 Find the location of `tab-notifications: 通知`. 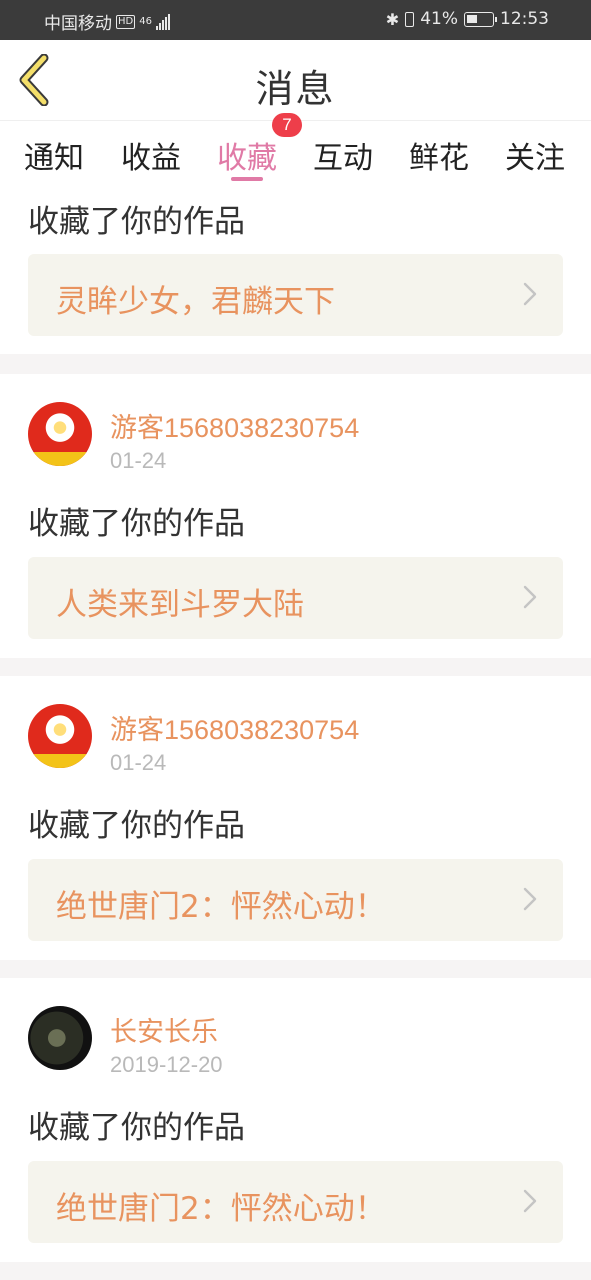

tab-notifications: 通知 is located at coordinates (54, 155).